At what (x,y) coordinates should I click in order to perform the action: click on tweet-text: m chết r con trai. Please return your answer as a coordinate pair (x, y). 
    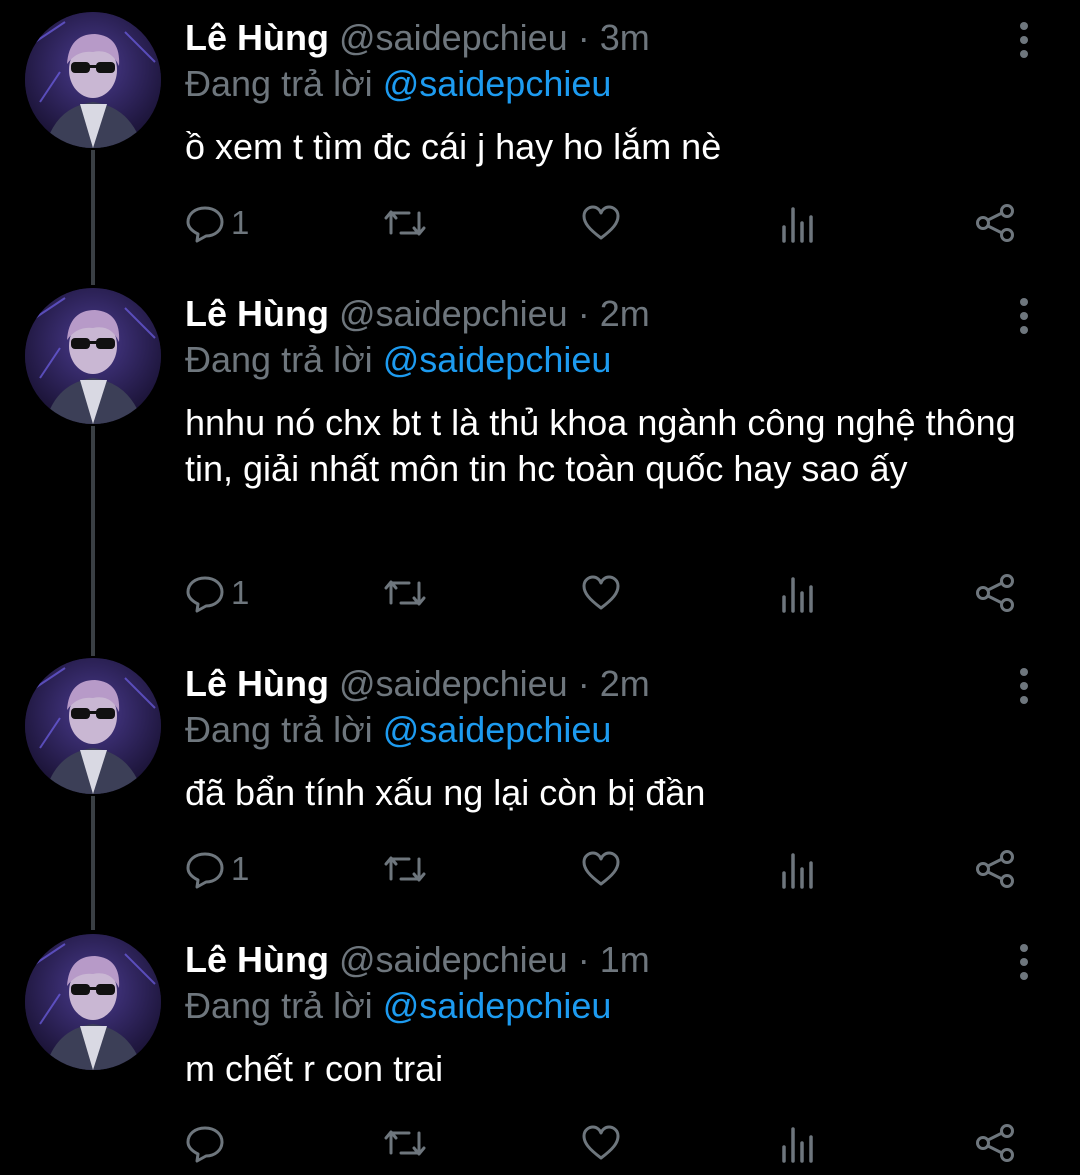
    Looking at the image, I should click on (314, 1068).